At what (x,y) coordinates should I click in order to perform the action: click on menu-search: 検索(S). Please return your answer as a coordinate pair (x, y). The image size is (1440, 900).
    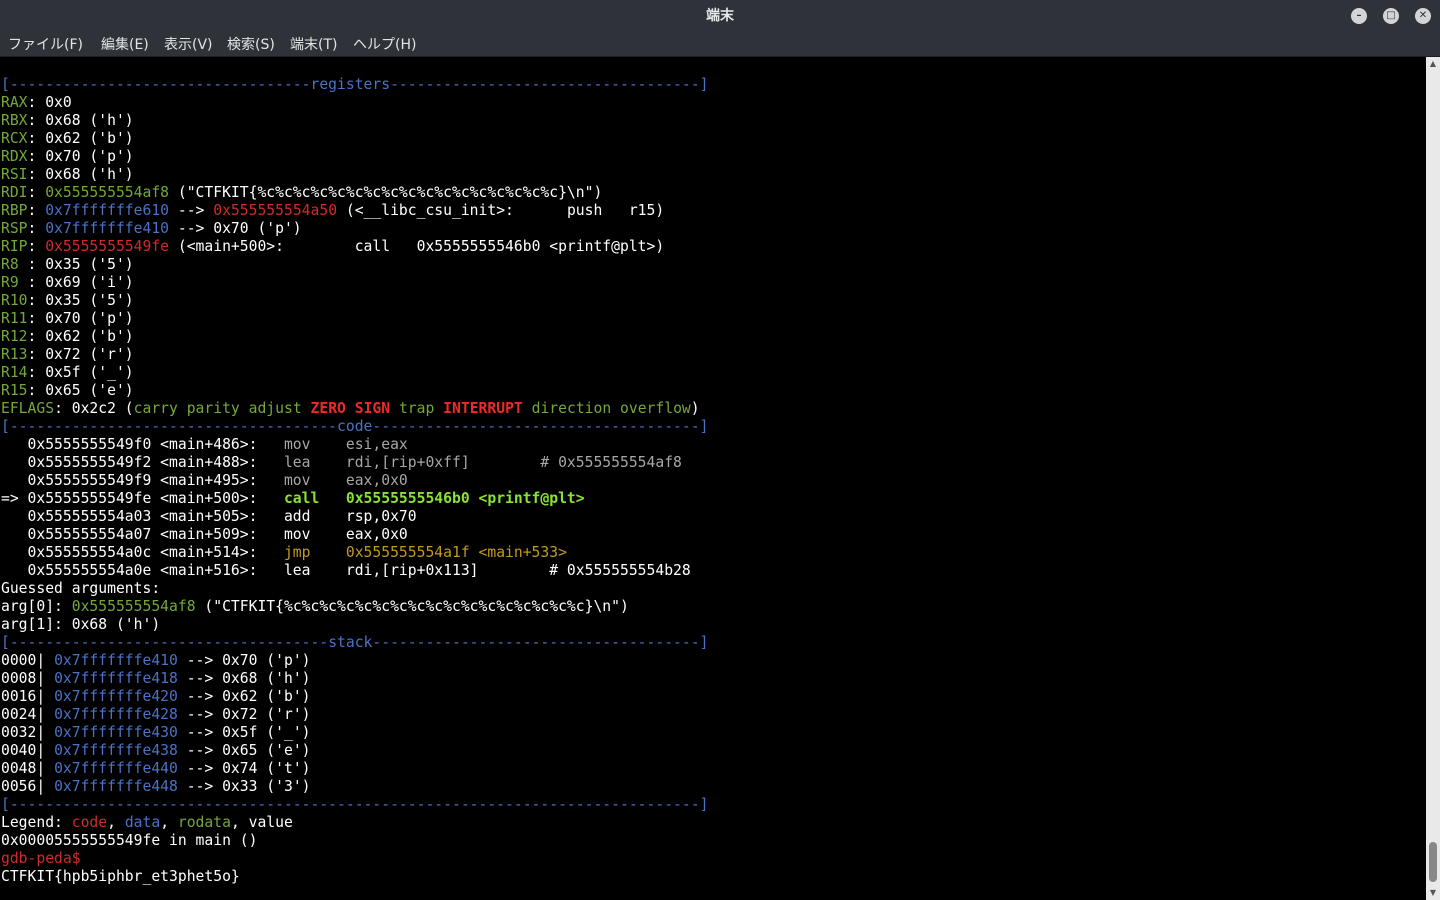
    Looking at the image, I should click on (251, 44).